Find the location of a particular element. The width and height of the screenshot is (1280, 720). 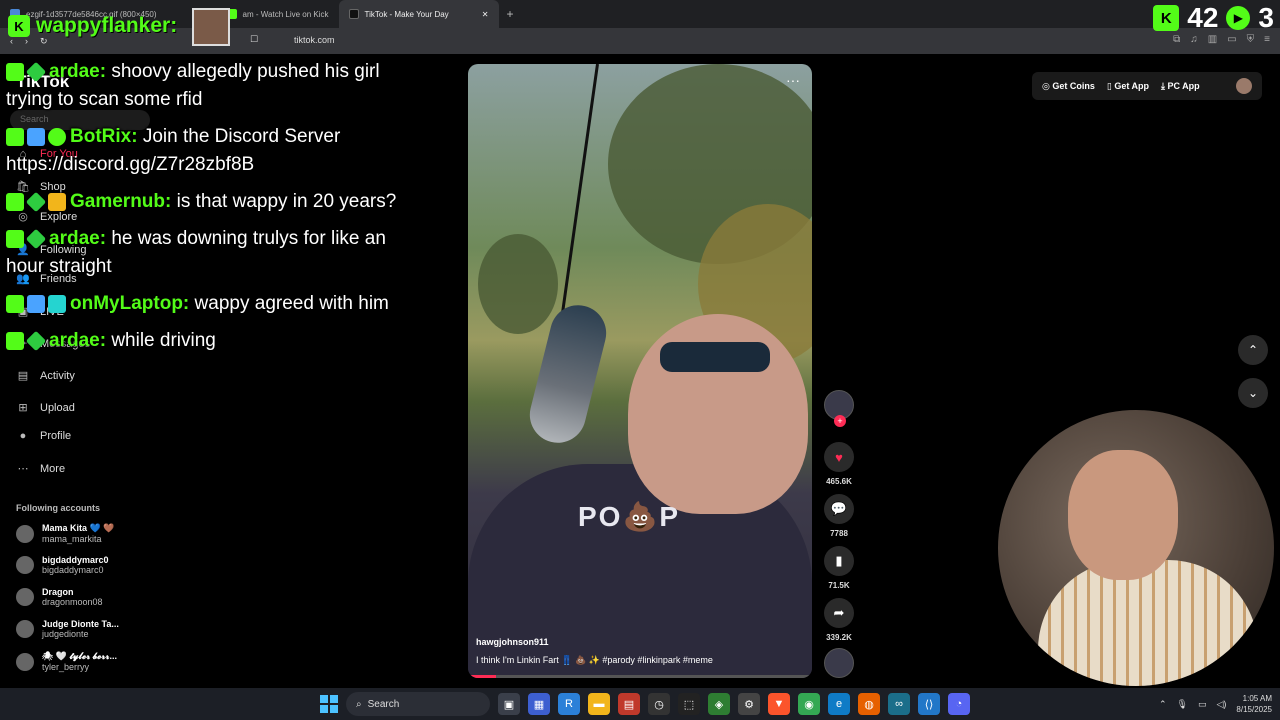

nav-item-profile: ● Profile is located at coordinates (96, 436).